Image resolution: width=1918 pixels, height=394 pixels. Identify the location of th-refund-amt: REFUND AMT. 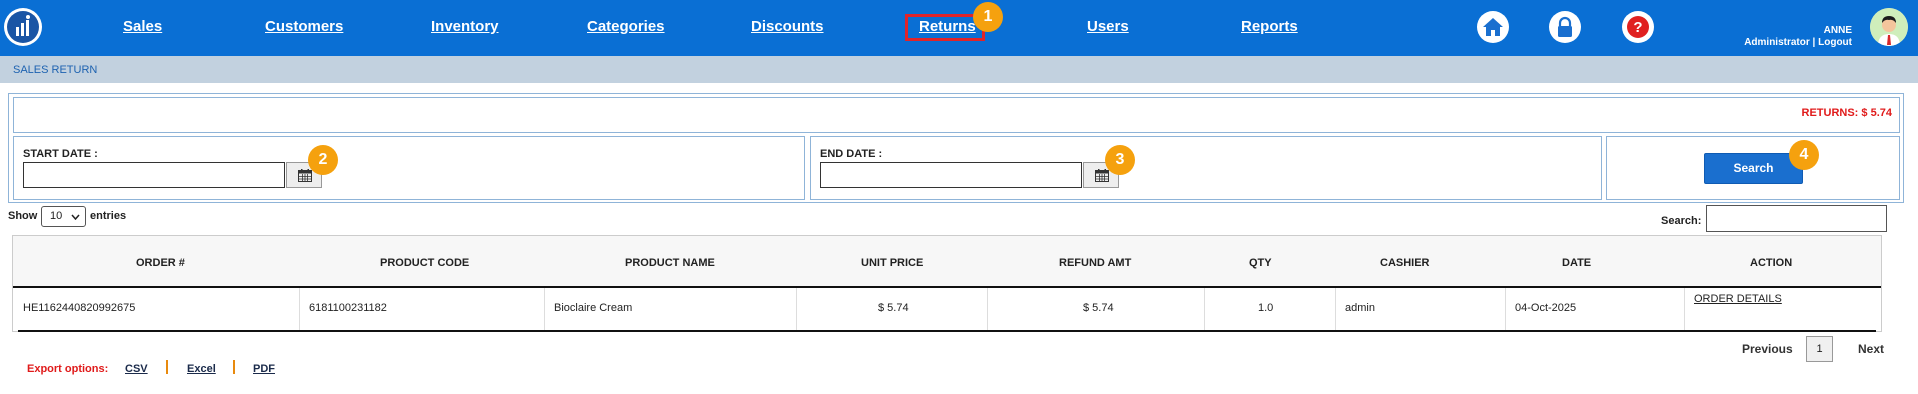
(1095, 263).